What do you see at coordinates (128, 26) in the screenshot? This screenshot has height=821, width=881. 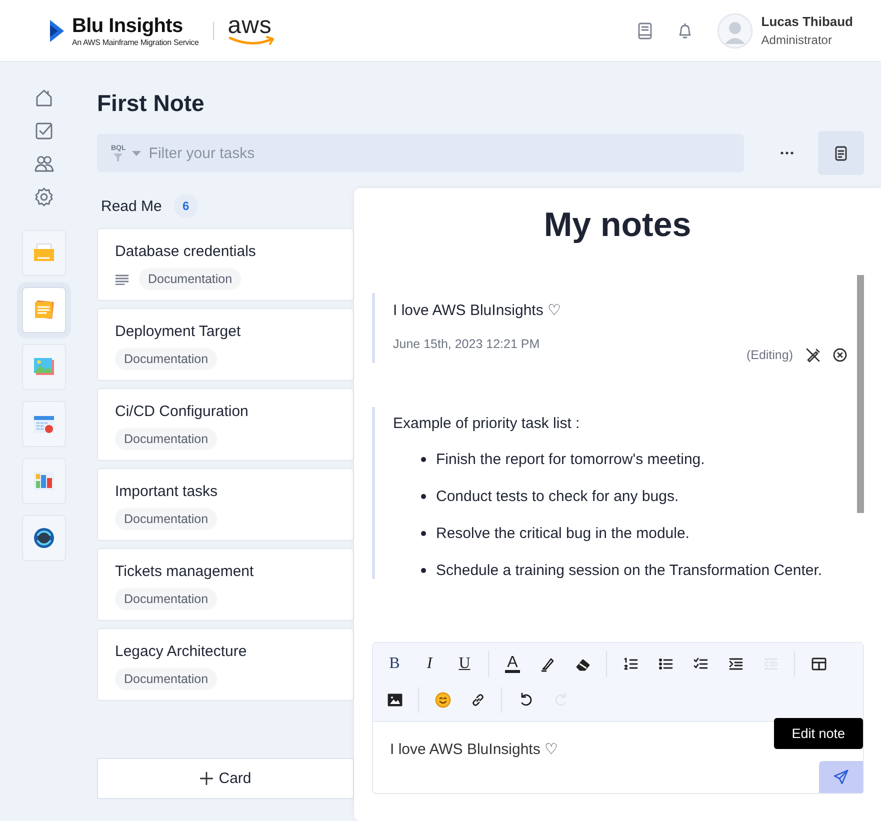 I see `logo-title: Blu Insights` at bounding box center [128, 26].